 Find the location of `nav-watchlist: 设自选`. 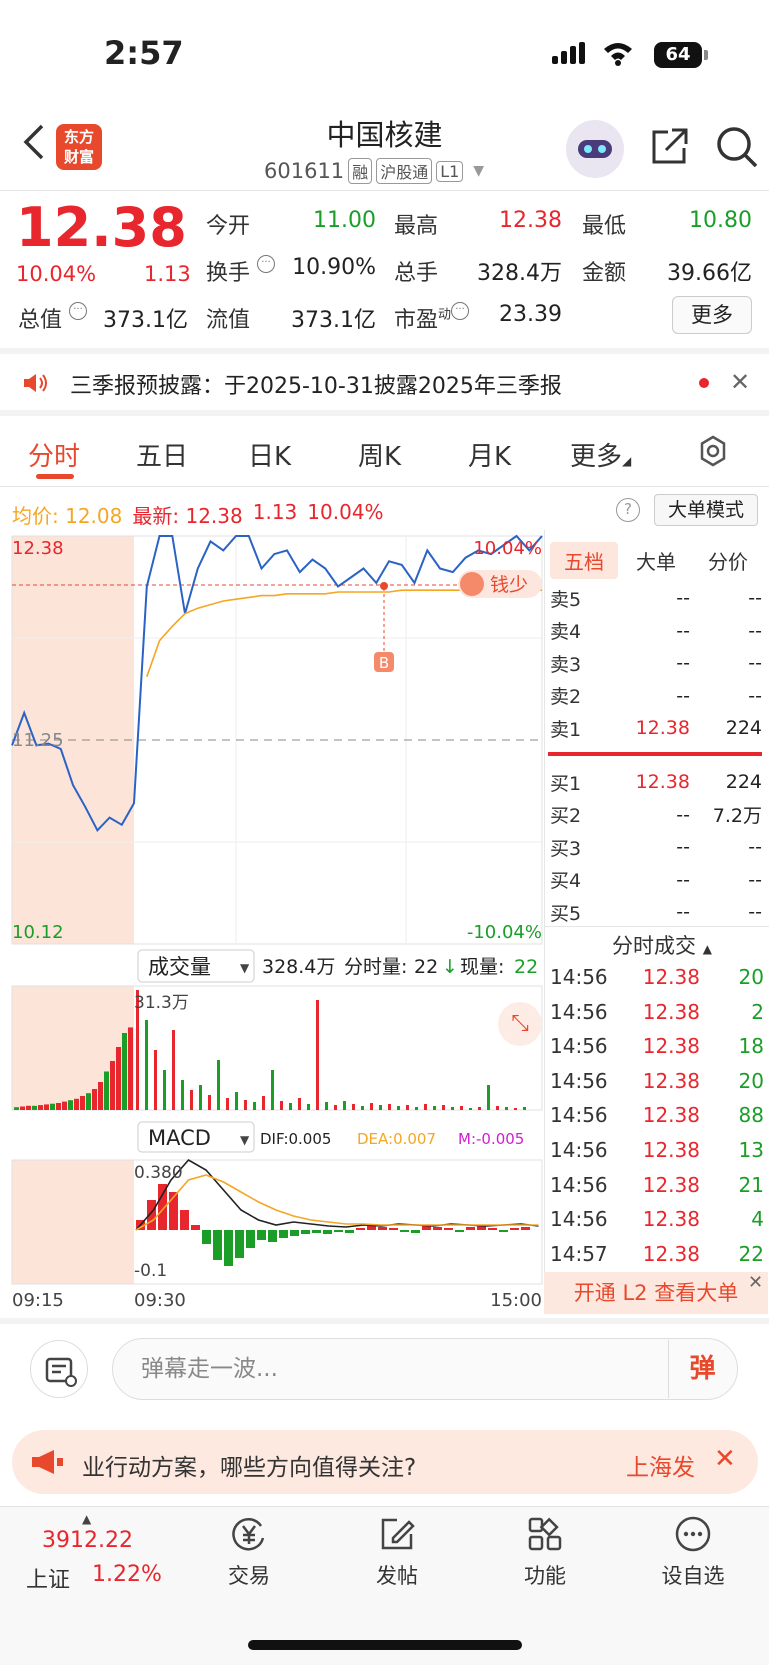

nav-watchlist: 设自选 is located at coordinates (693, 1552).